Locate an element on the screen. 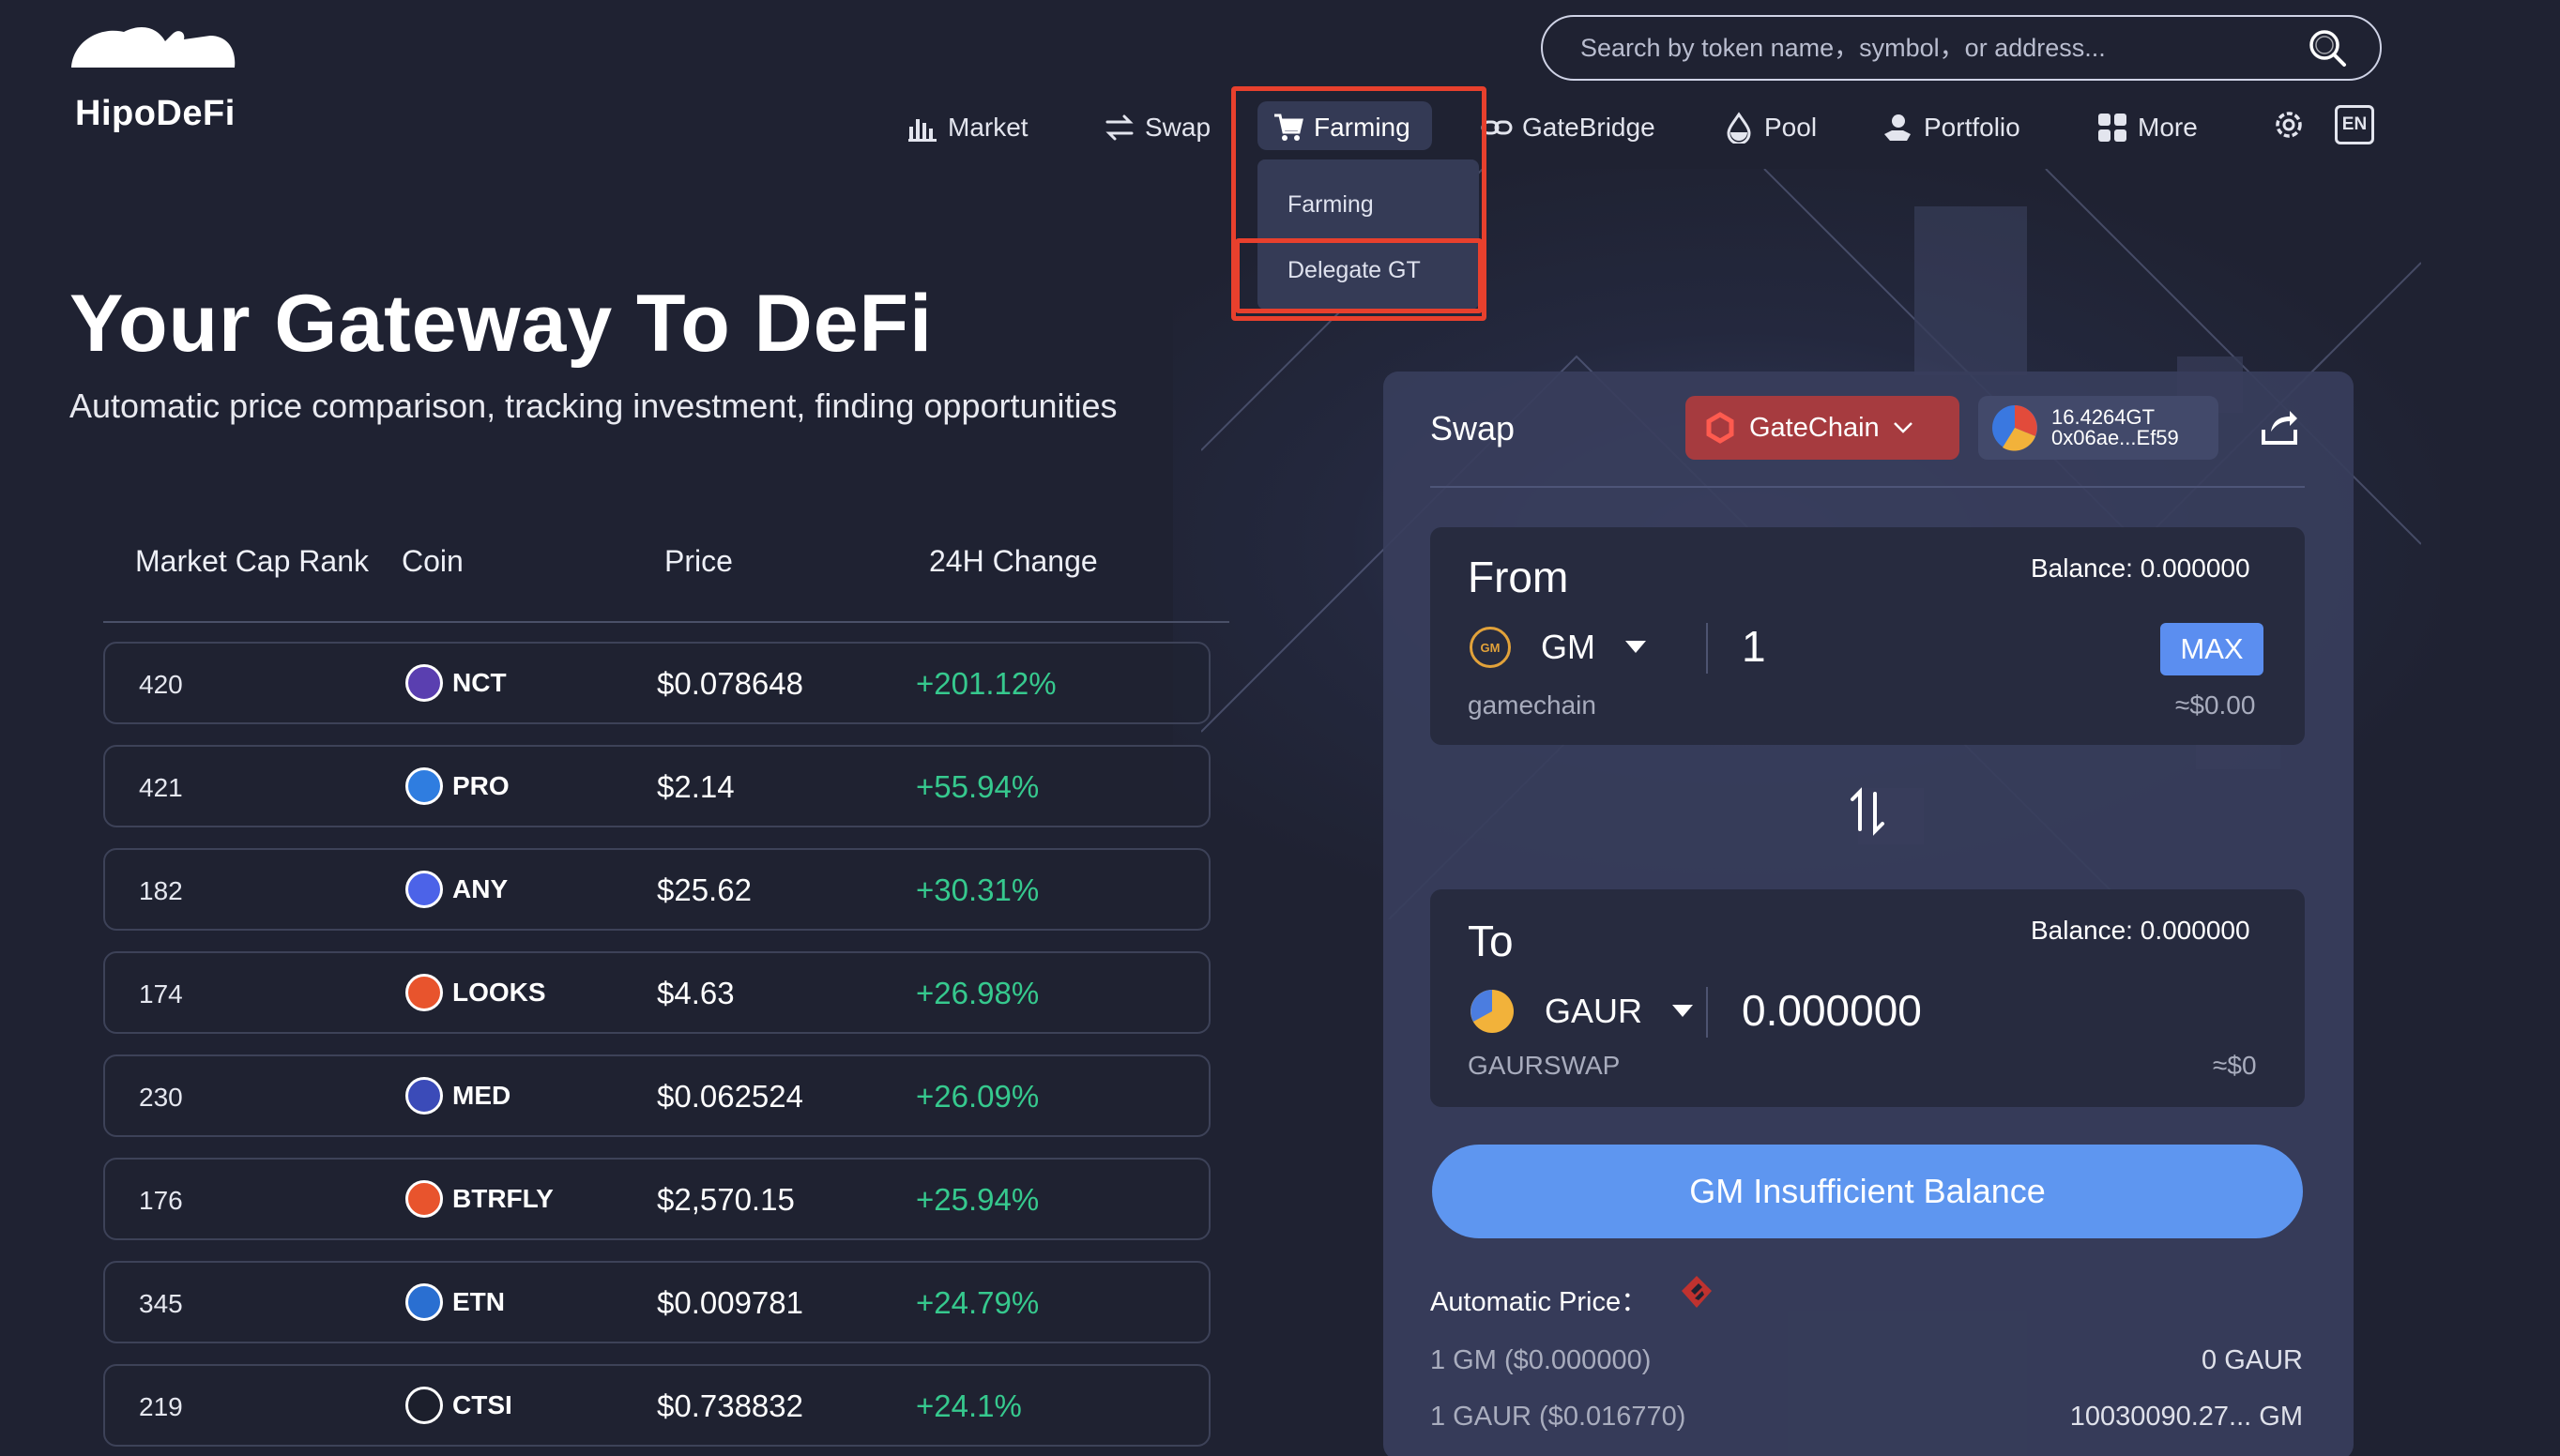  coin-symbol: CTSI is located at coordinates (482, 1404).